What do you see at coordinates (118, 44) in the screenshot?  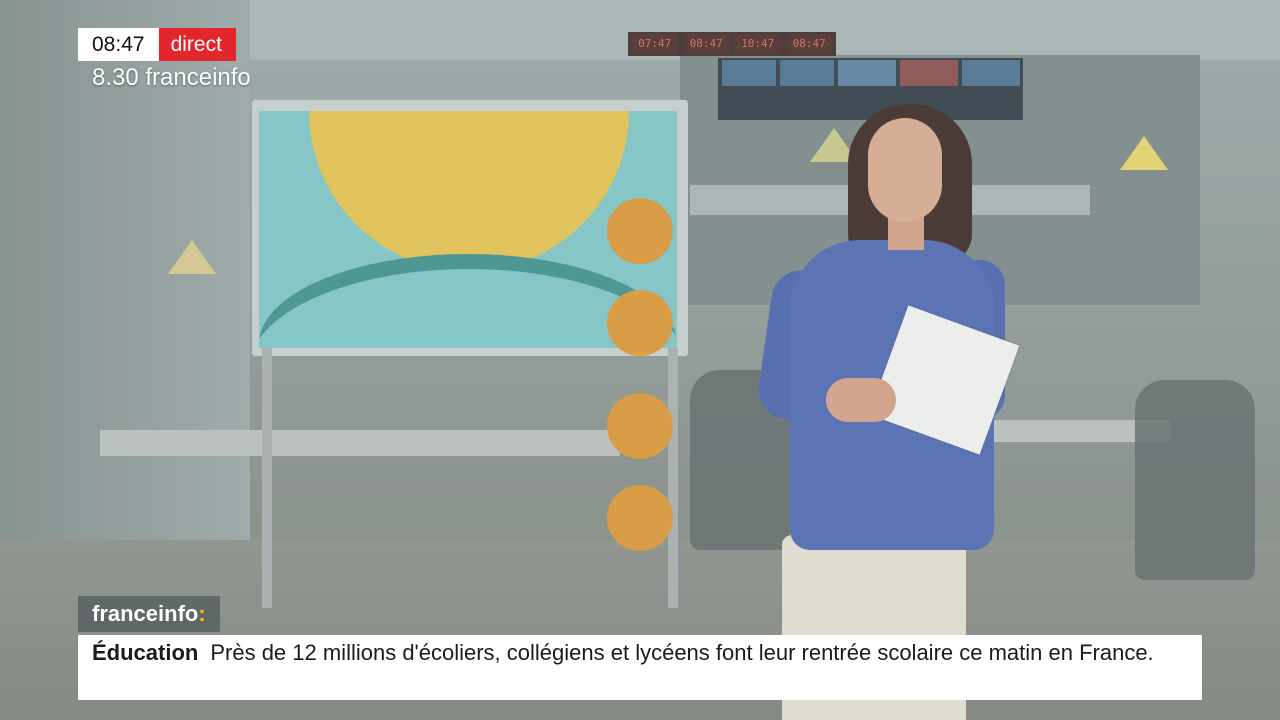 I see `clock-time: 08:47` at bounding box center [118, 44].